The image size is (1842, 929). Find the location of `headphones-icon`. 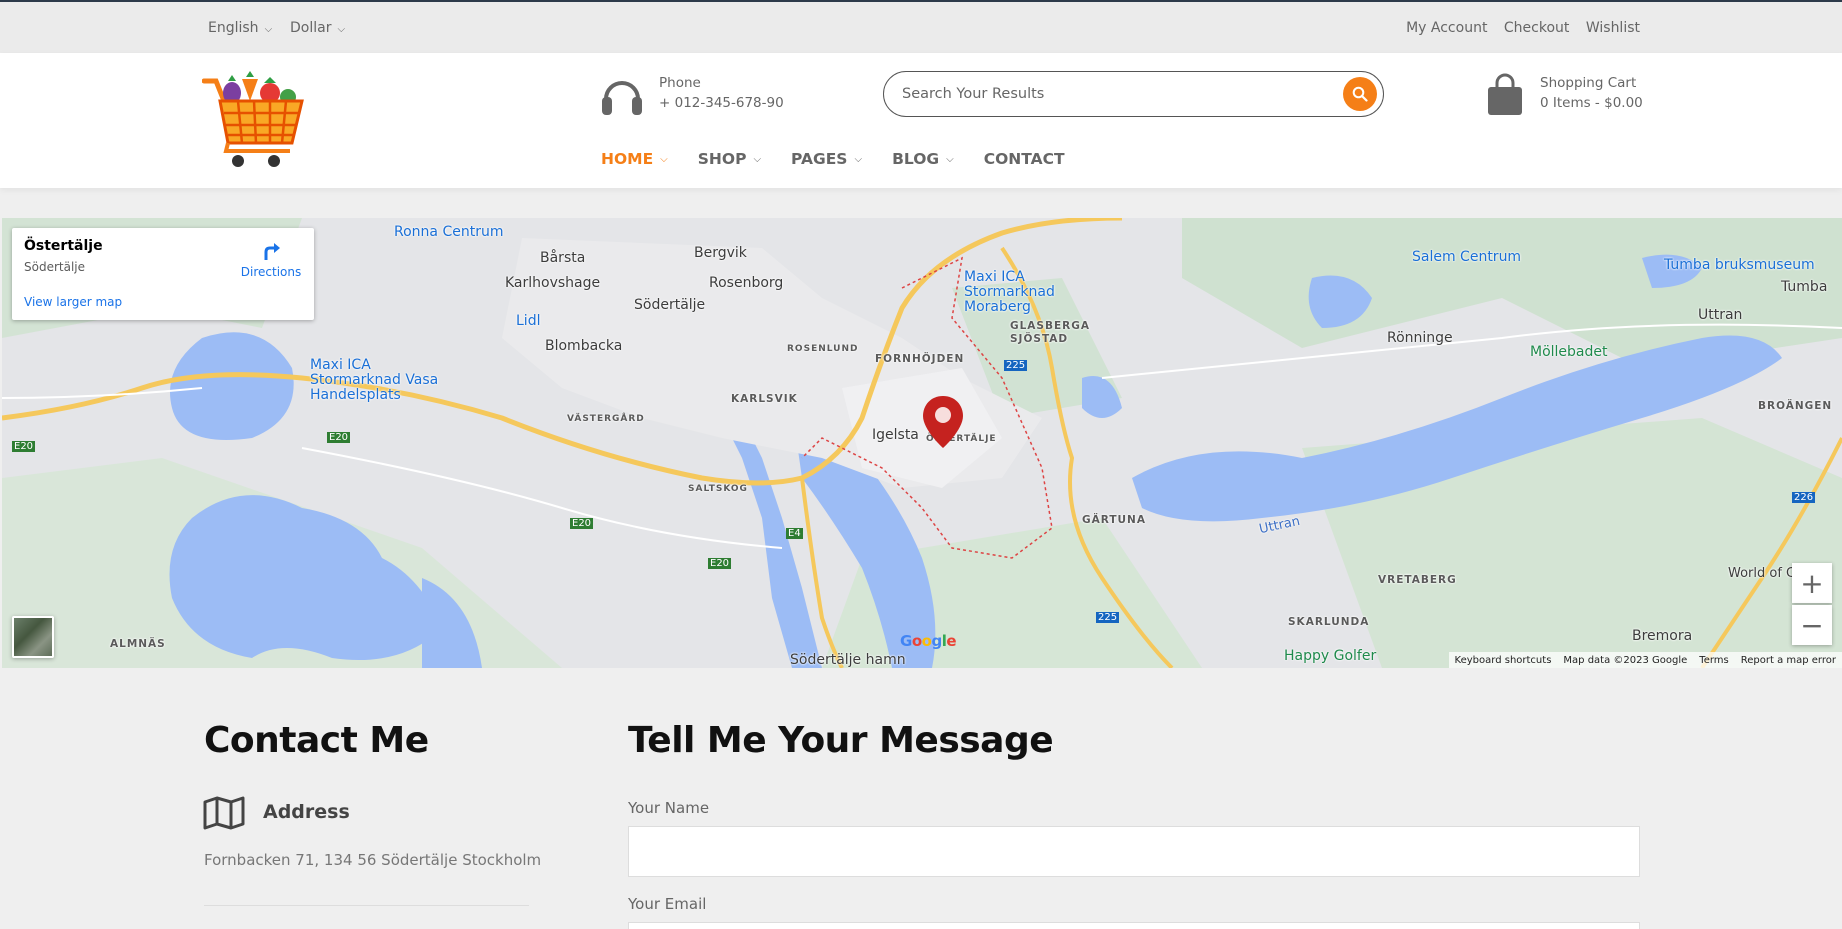

headphones-icon is located at coordinates (622, 98).